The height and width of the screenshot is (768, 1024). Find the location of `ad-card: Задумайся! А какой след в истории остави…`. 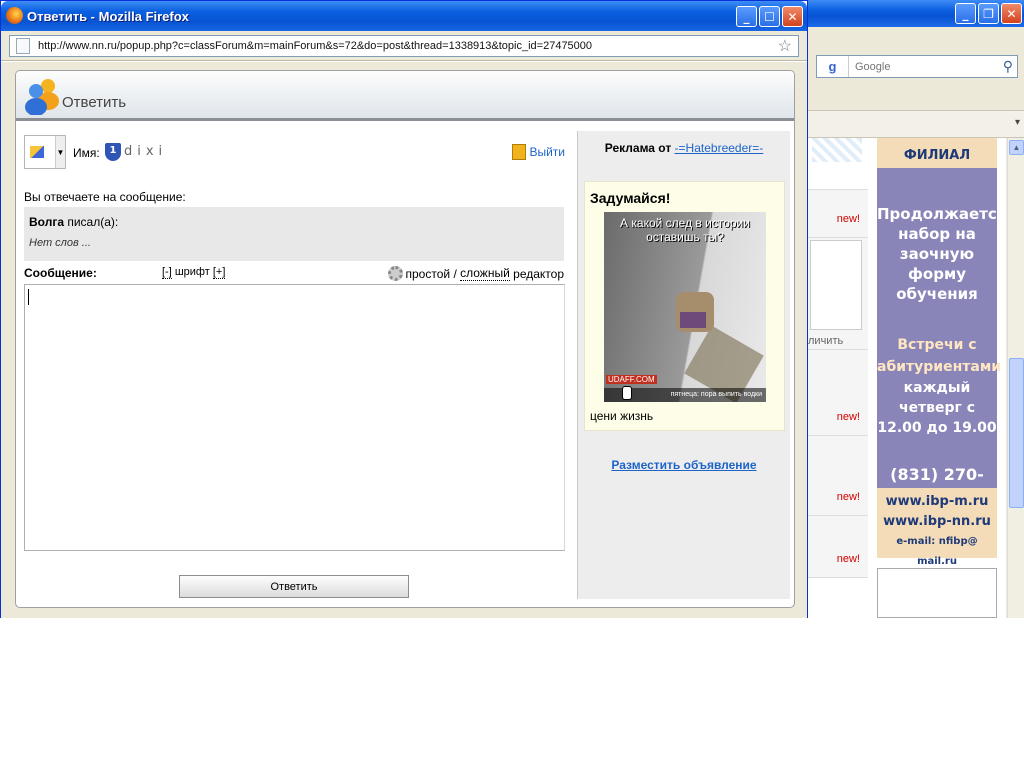

ad-card: Задумайся! А какой след в истории остави… is located at coordinates (684, 306).